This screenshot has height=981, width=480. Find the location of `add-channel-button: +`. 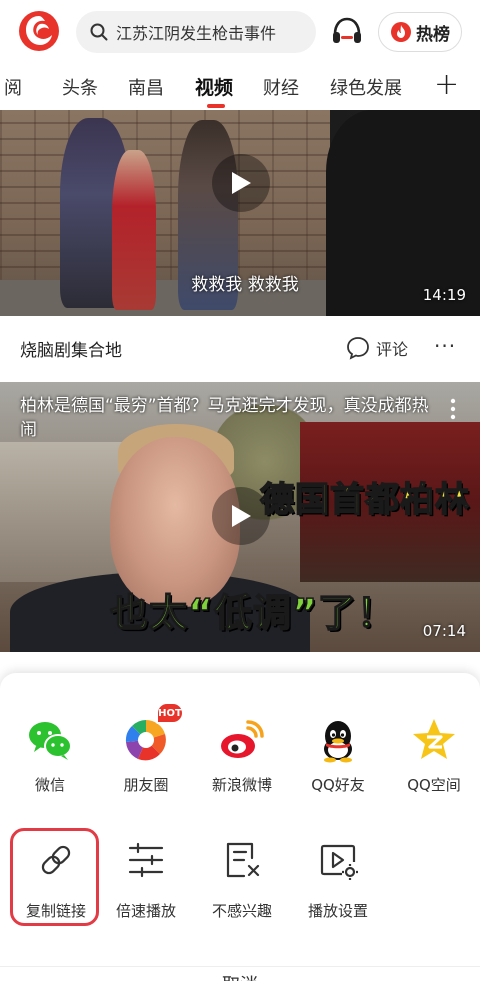

add-channel-button: + is located at coordinates (446, 85).